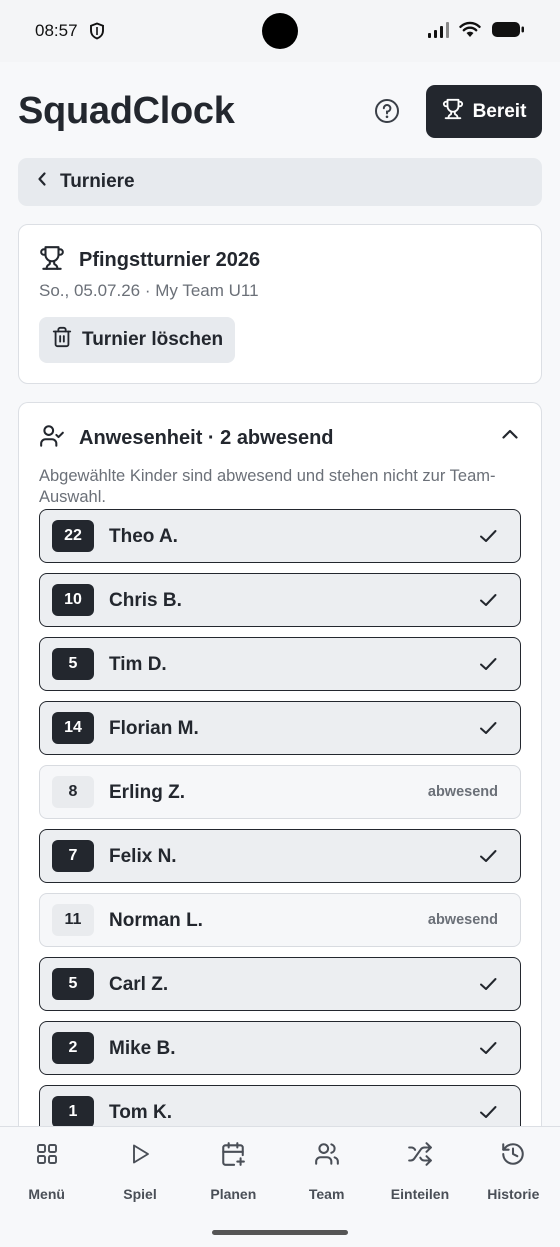 Image resolution: width=560 pixels, height=1247 pixels. Describe the element at coordinates (73, 1112) in the screenshot. I see `player-number-badge: 1` at that location.